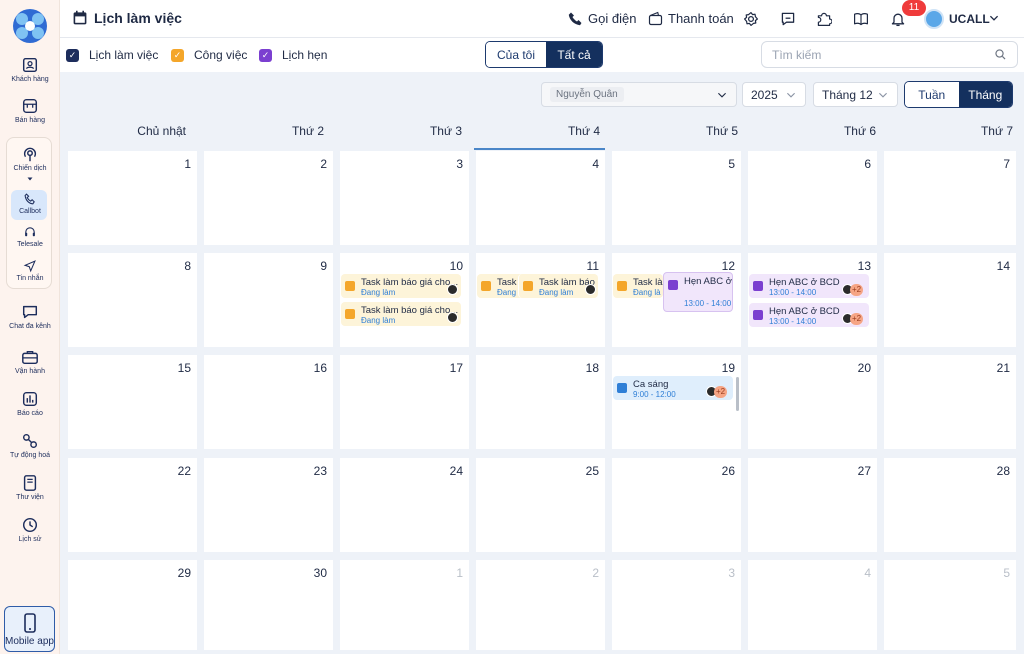 The image size is (1024, 654). What do you see at coordinates (969, 19) in the screenshot?
I see `user-name: UCALL` at bounding box center [969, 19].